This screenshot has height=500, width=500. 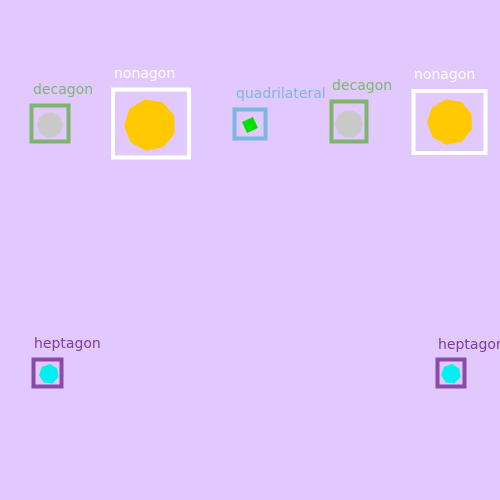 I want to click on quadrilateral-shape, so click(x=250, y=125).